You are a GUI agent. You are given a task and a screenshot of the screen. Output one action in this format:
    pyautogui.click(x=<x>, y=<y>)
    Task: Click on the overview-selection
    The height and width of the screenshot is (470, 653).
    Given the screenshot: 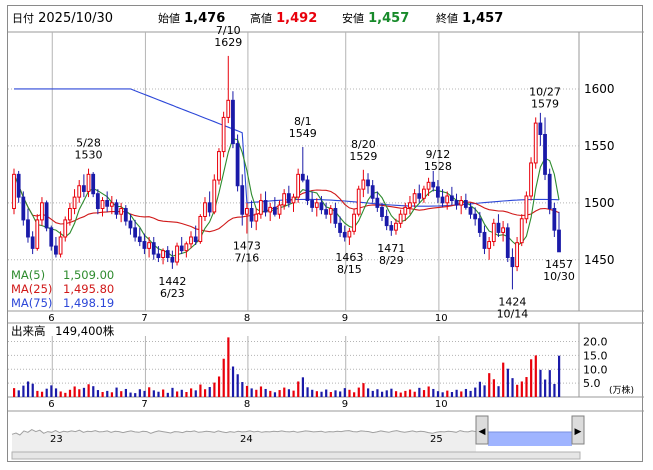 What is the action you would take?
    pyautogui.click(x=530, y=439)
    